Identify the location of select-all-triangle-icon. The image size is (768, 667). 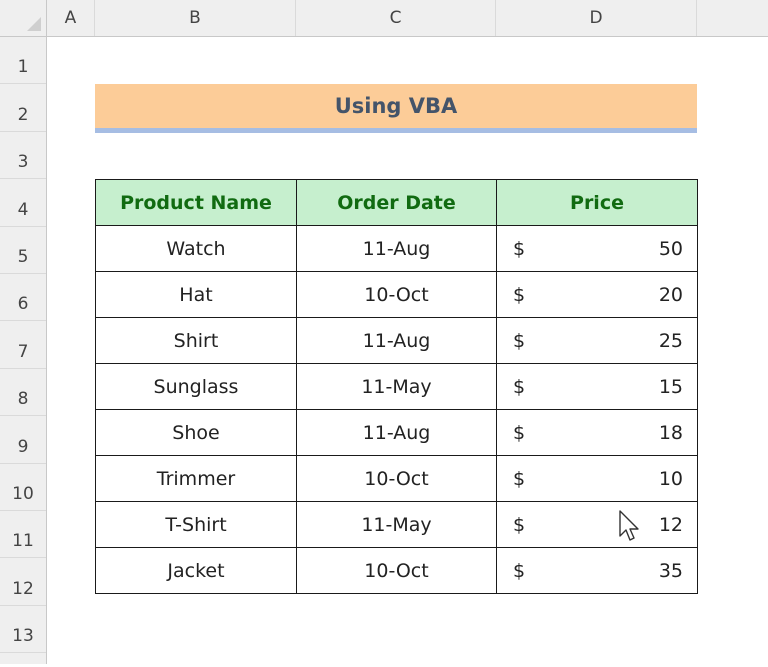
(34, 24).